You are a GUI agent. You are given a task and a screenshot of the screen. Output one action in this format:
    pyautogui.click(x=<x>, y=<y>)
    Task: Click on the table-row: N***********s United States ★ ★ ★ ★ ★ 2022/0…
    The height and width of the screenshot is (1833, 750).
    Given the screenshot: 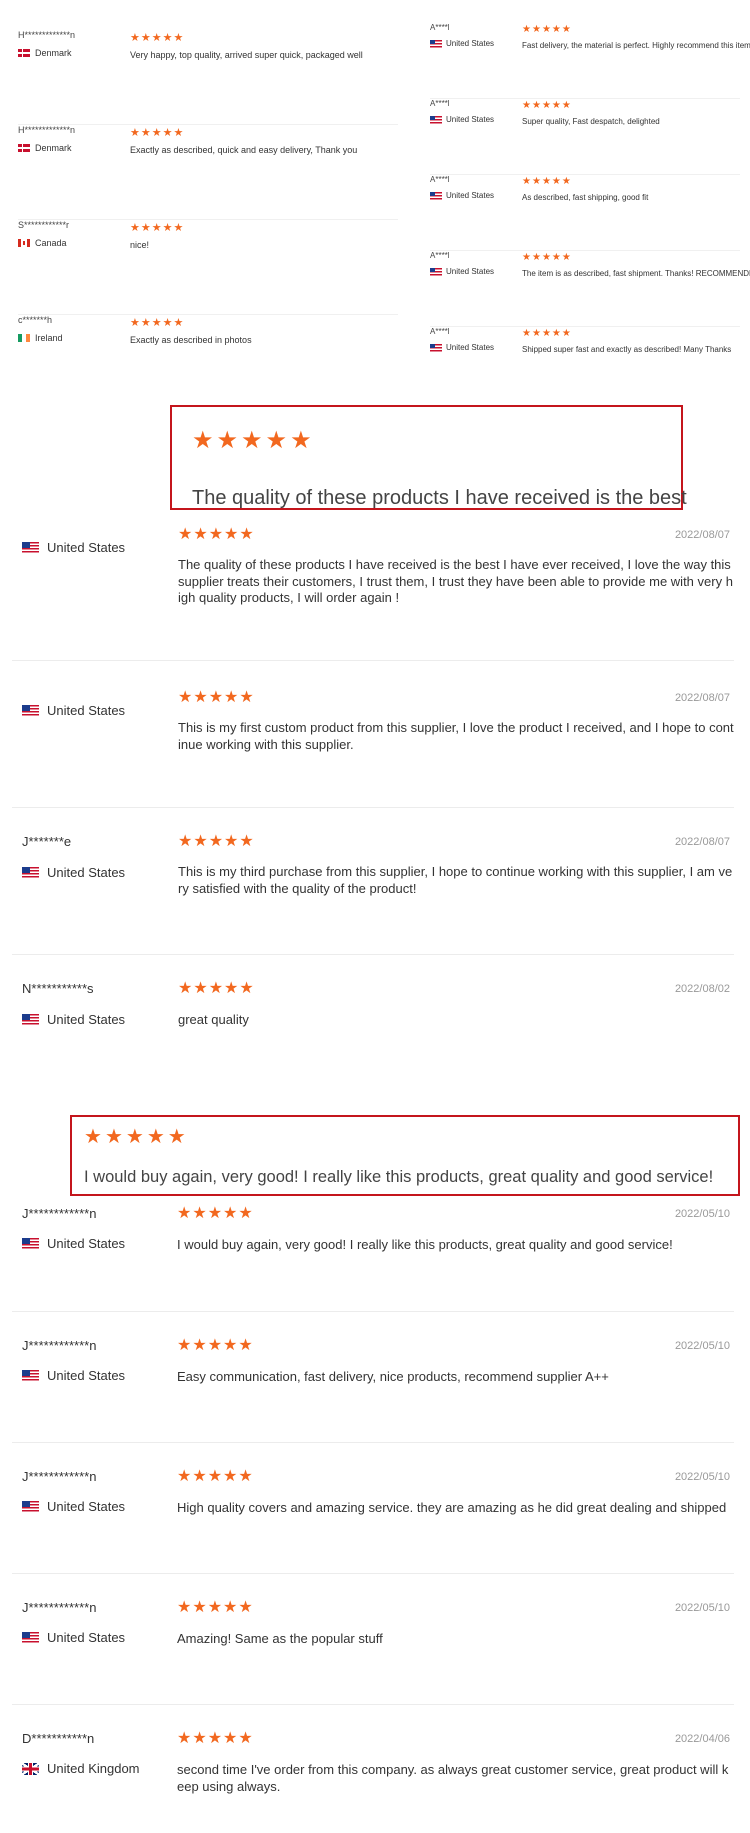 What is the action you would take?
    pyautogui.click(x=373, y=1025)
    